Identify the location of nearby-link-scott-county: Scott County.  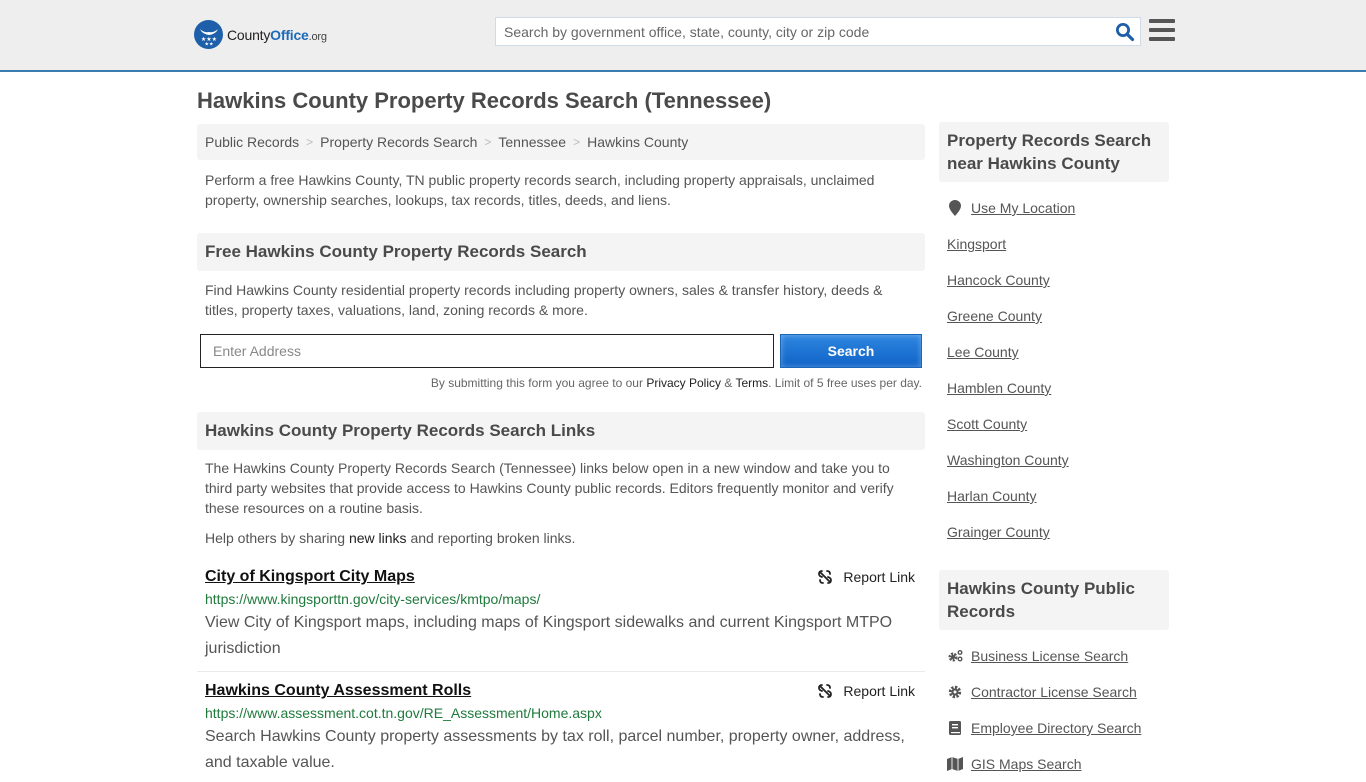
(987, 424).